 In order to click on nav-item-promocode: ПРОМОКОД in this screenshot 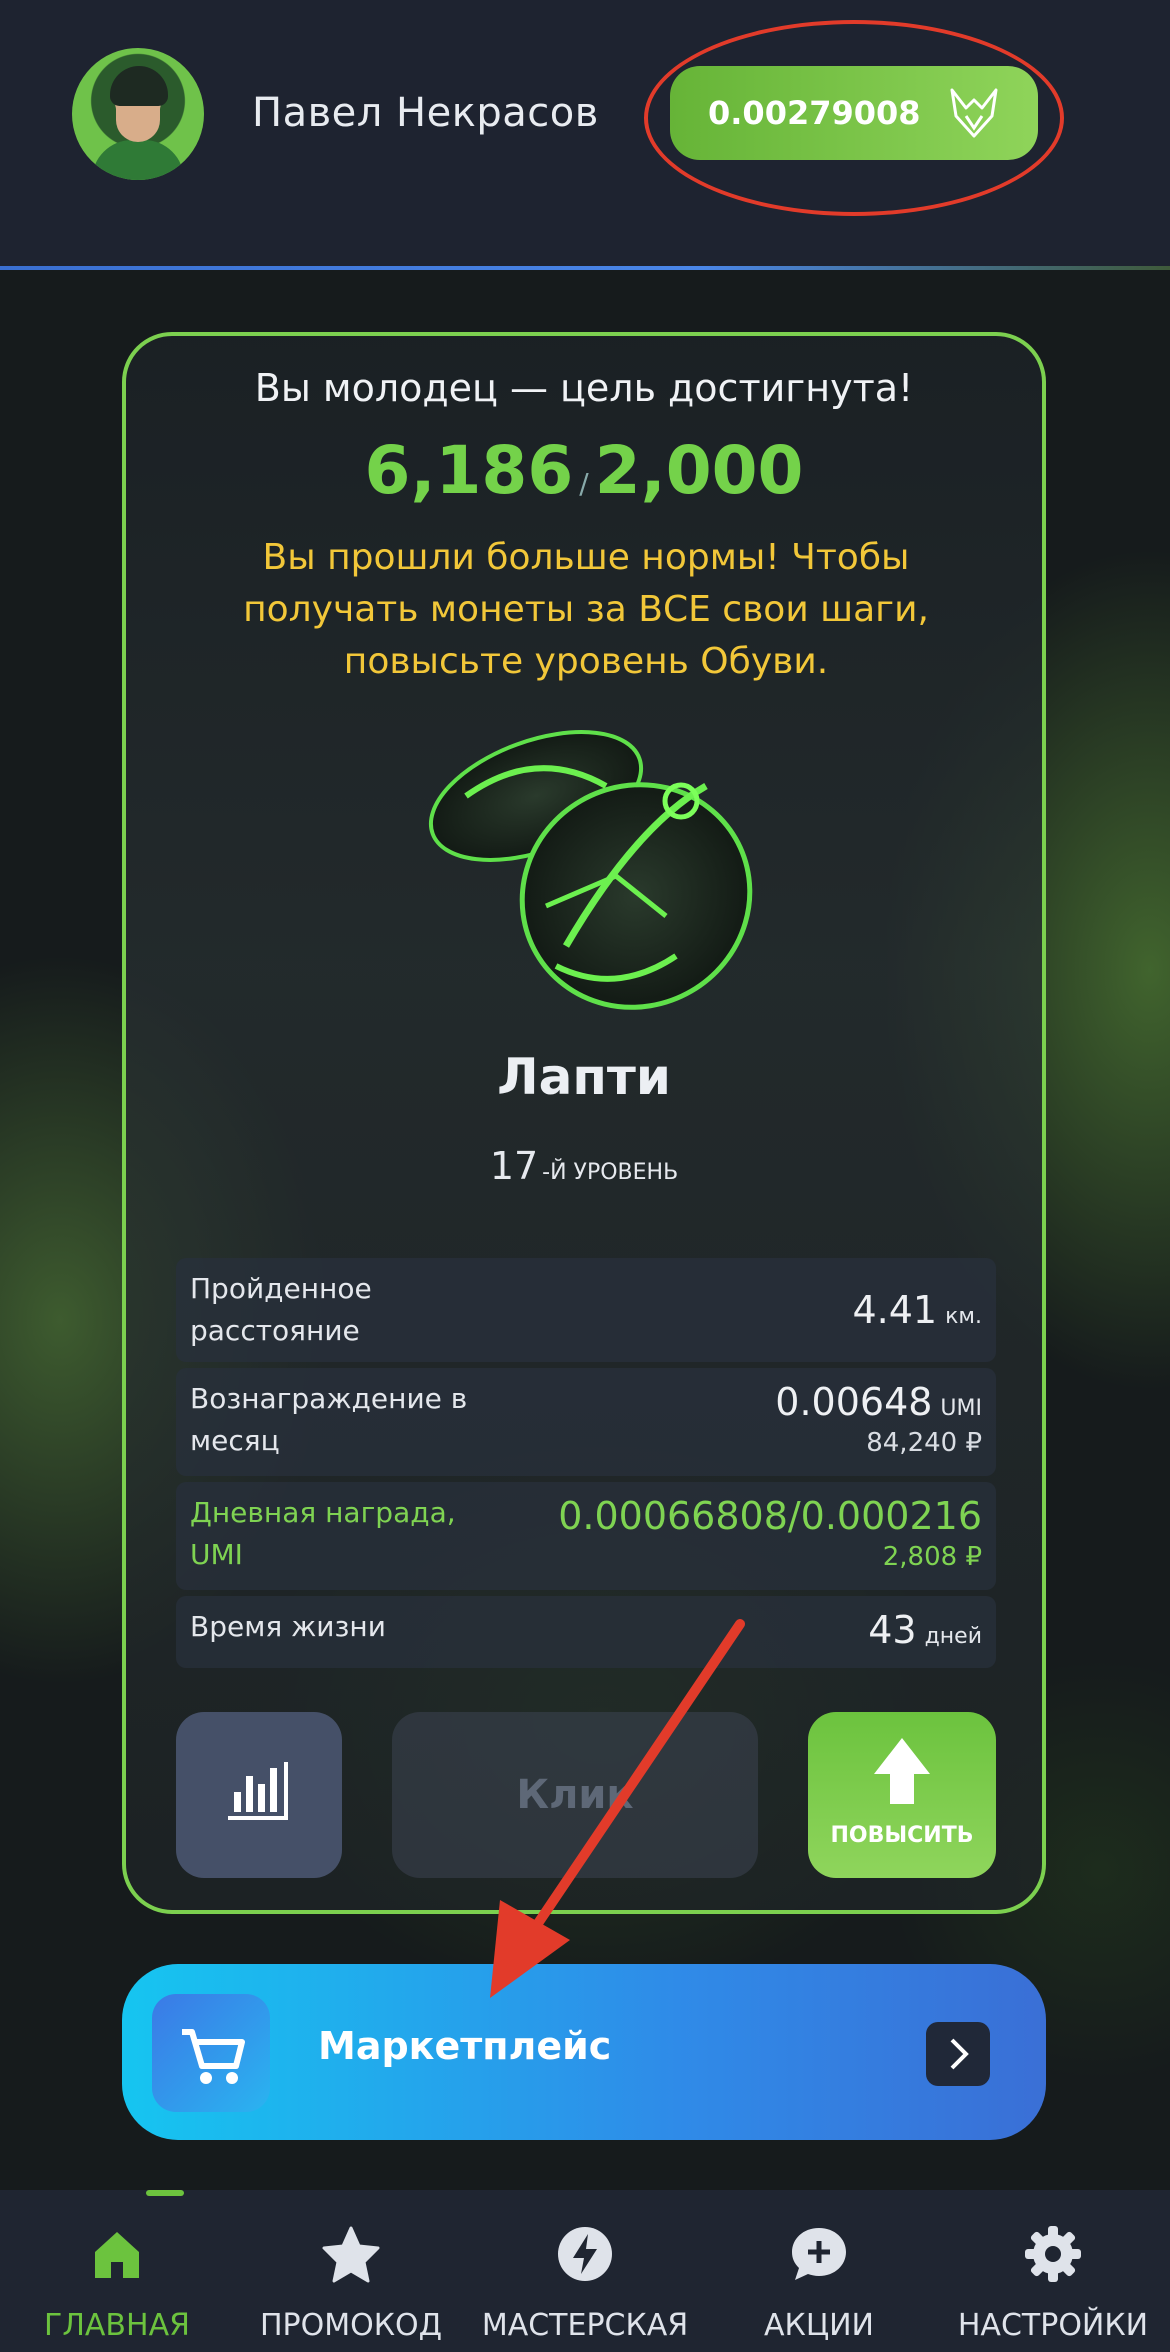, I will do `click(351, 2271)`.